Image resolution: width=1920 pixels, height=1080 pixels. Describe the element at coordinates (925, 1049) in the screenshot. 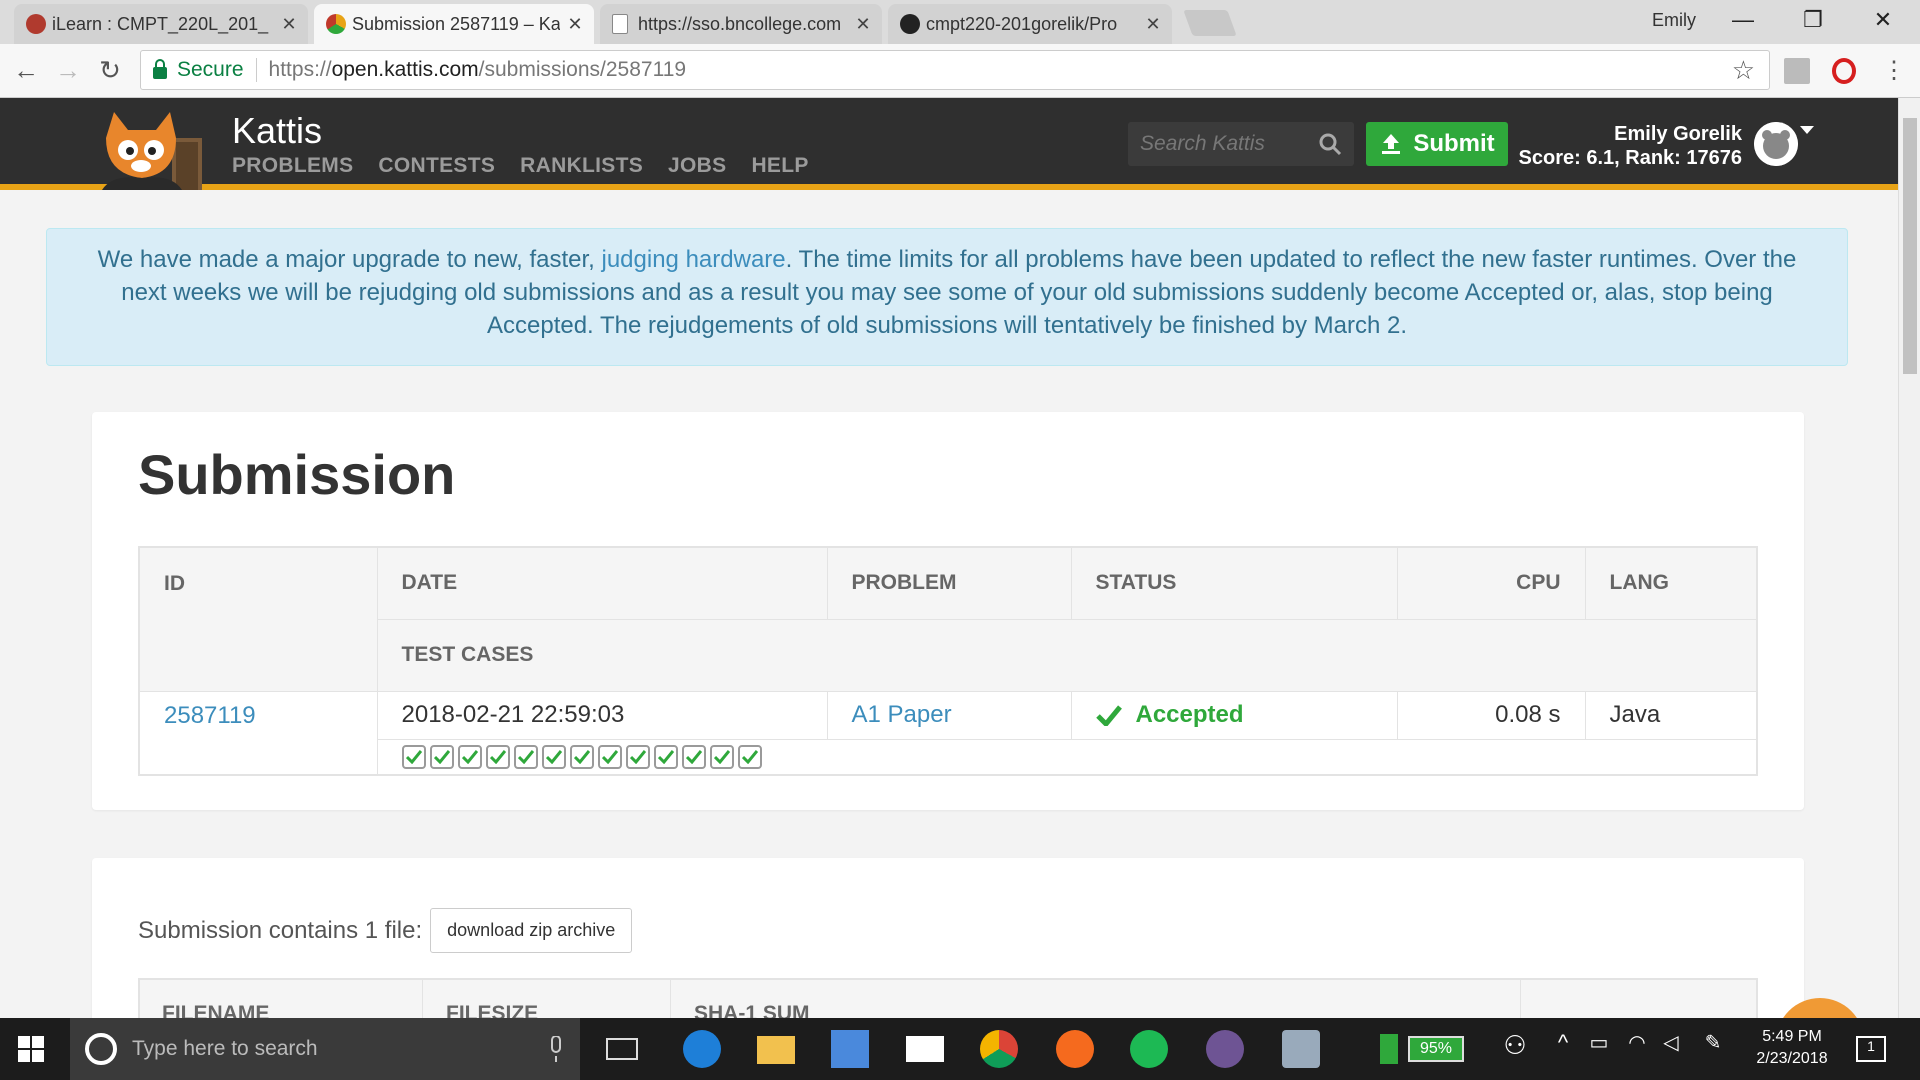

I see `mail-icon` at that location.